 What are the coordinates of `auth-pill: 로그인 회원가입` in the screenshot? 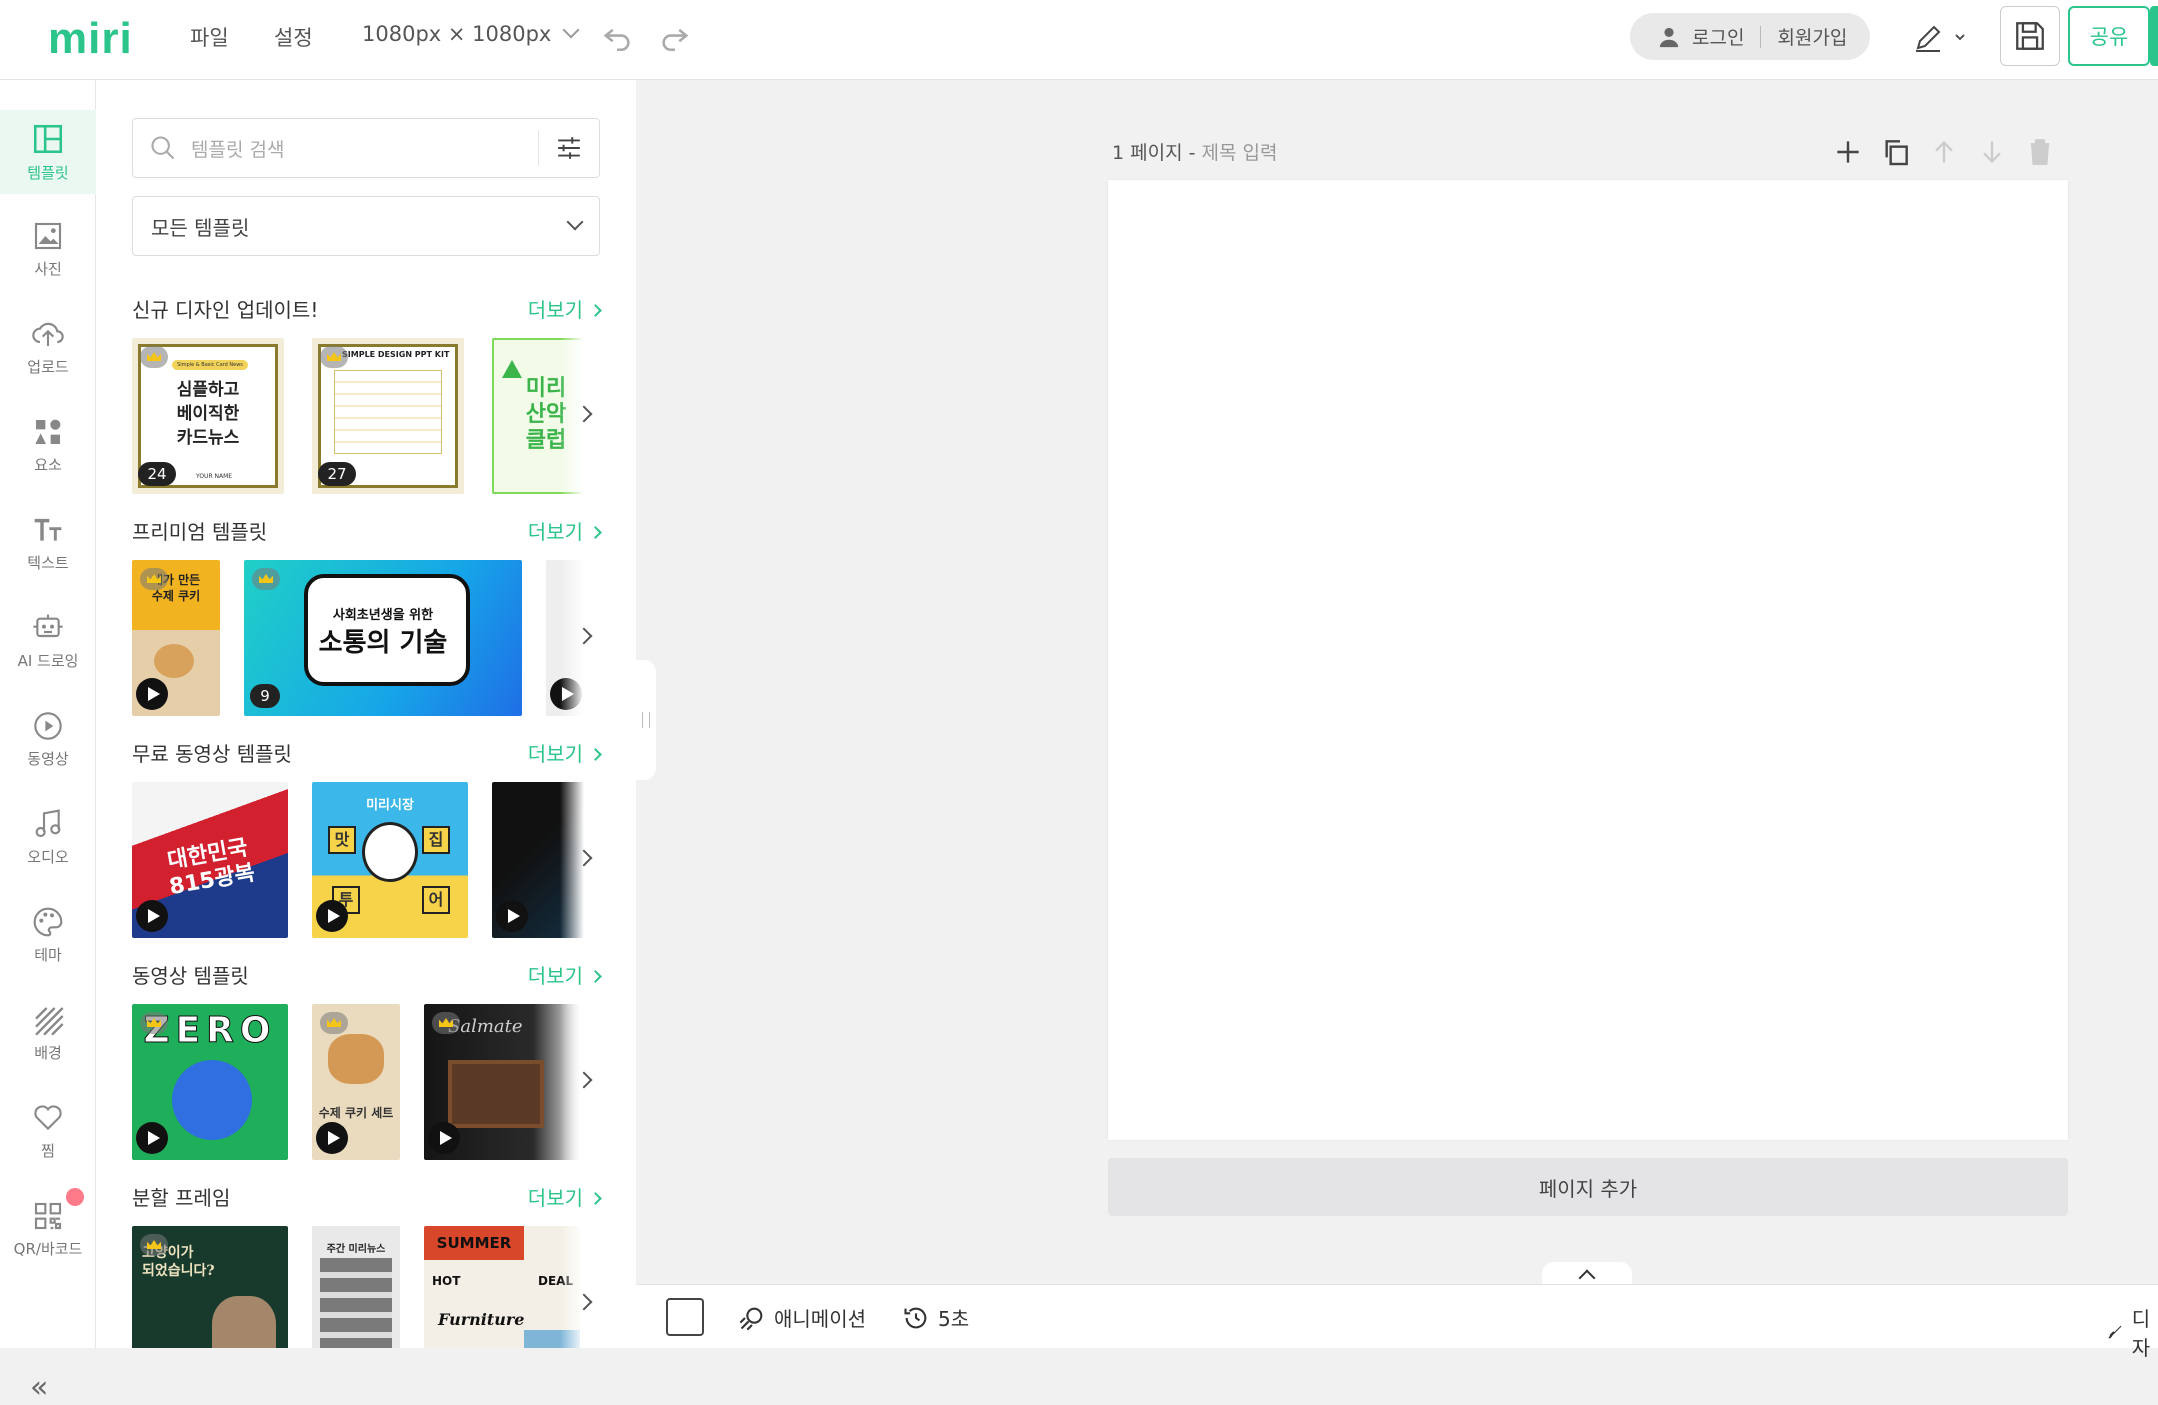 It's located at (1750, 36).